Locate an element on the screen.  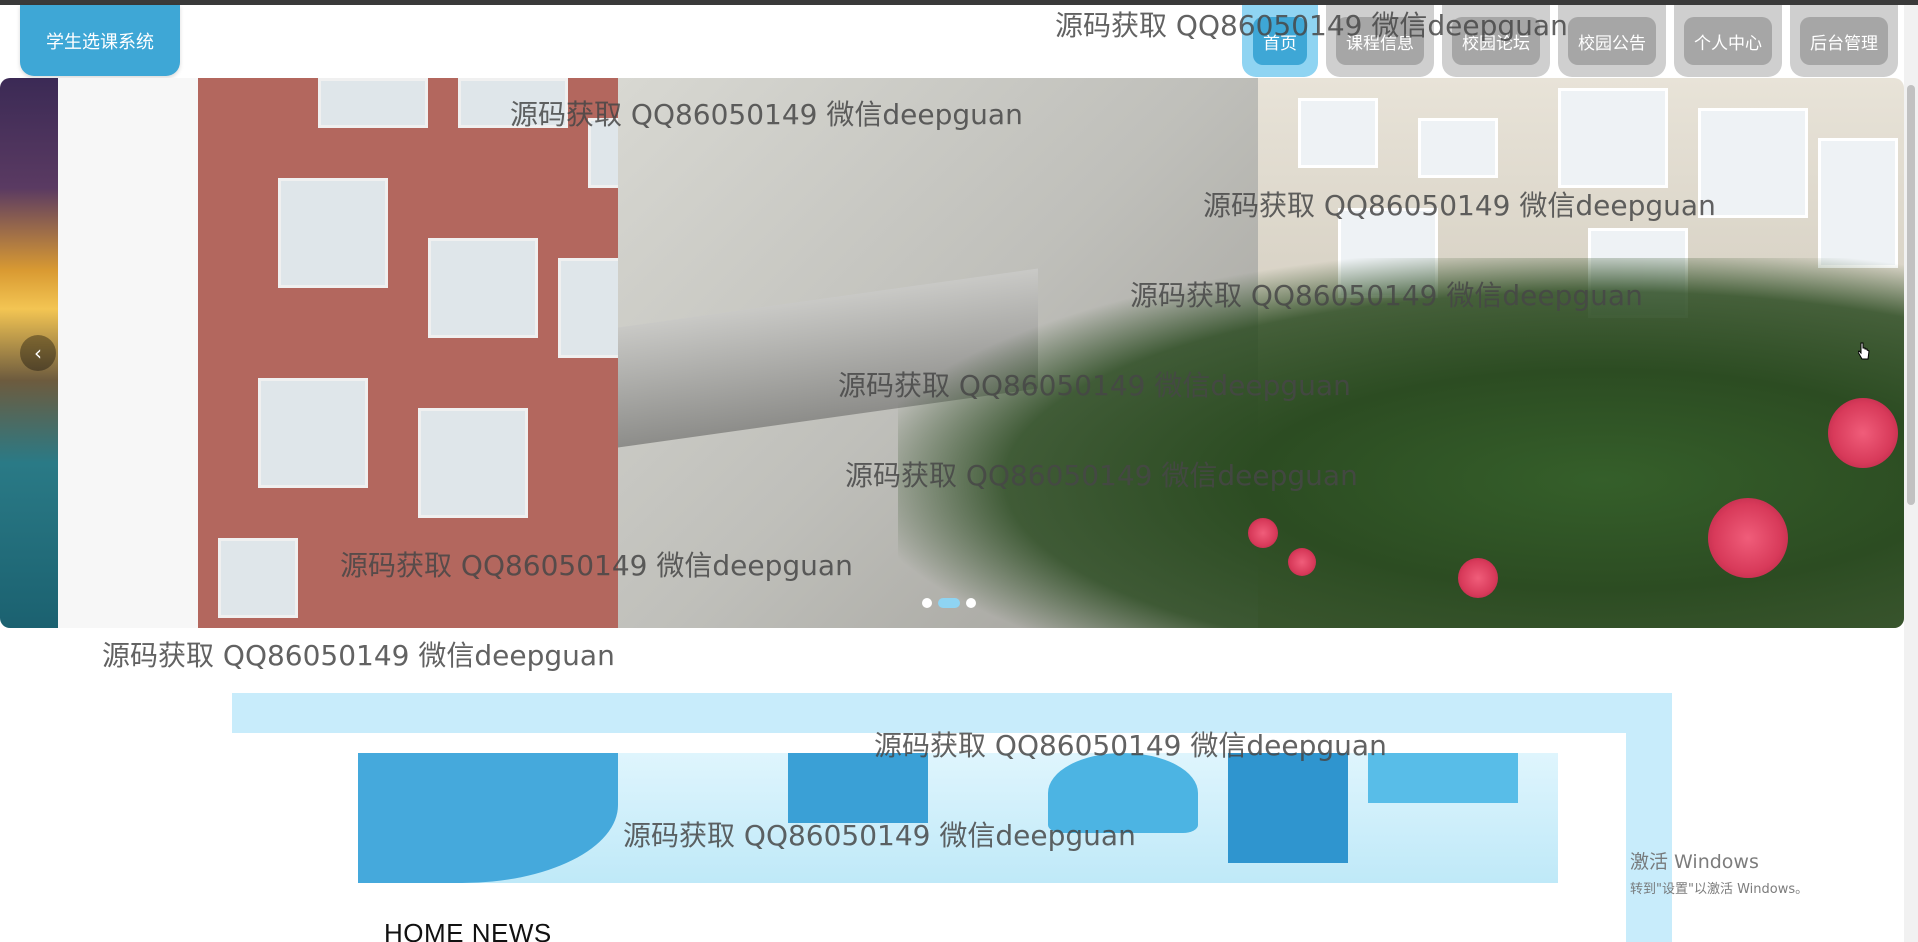
windows-activation-notice: 激活 Windows 转到"设置"以激活 Windows。 is located at coordinates (1719, 872).